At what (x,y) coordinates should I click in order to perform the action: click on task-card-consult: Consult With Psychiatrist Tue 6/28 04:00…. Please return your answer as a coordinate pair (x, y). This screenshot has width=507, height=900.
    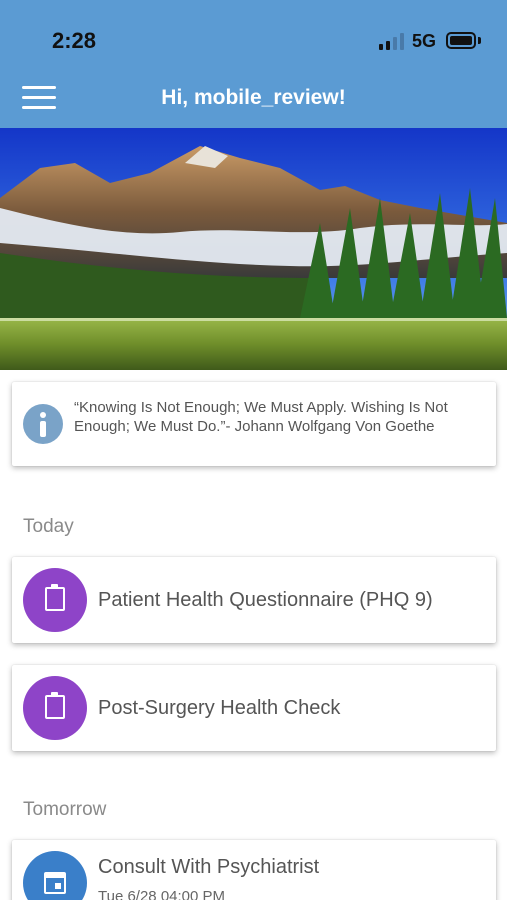
    Looking at the image, I should click on (254, 870).